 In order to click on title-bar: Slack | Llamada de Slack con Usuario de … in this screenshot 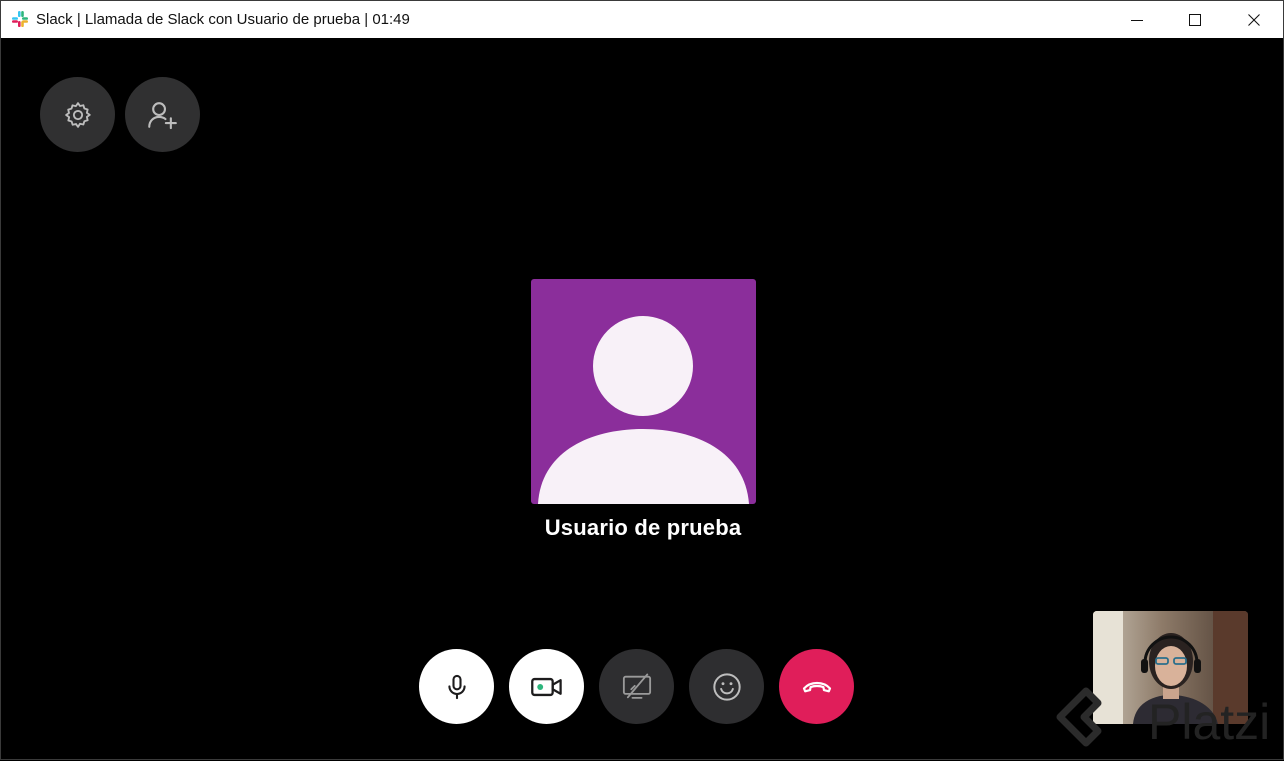, I will do `click(642, 19)`.